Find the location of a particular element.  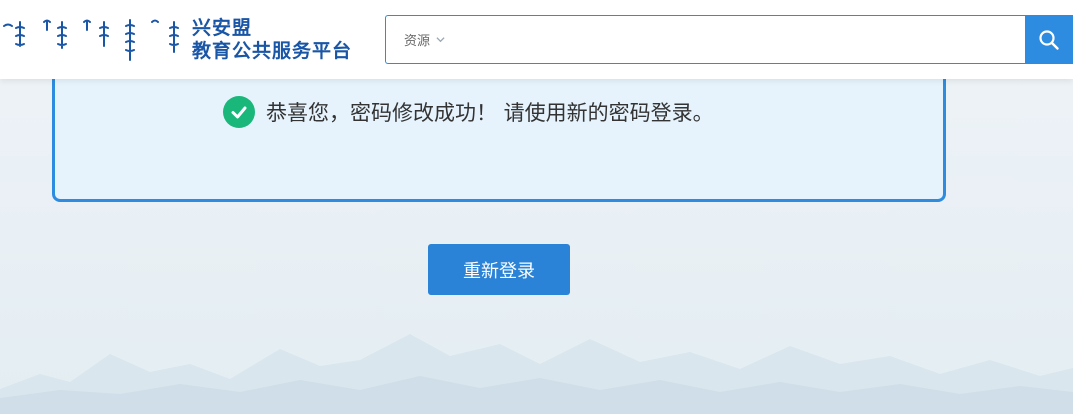

success-message: 恭喜您，密码修改成功！ 请使用新的密码登录。 is located at coordinates (490, 113).